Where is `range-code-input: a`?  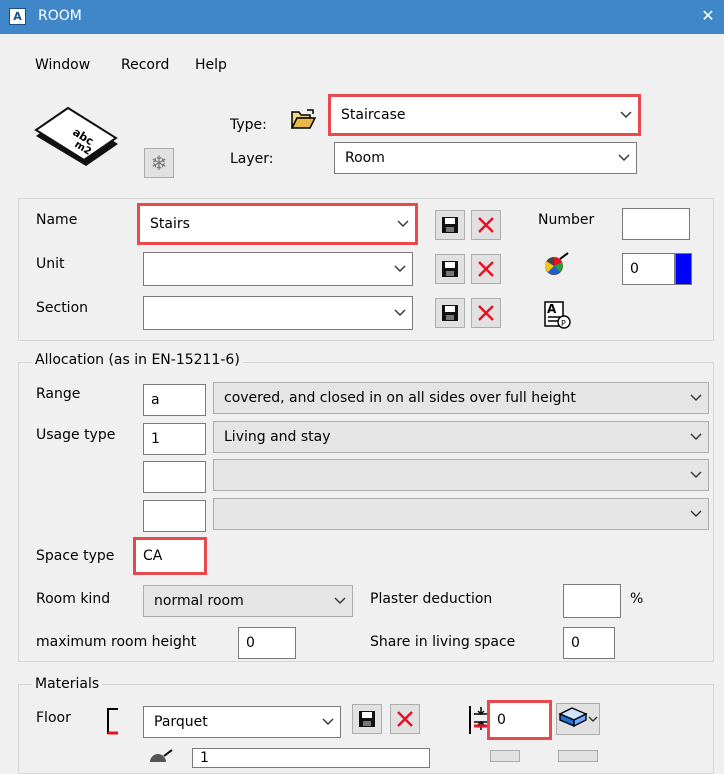 range-code-input: a is located at coordinates (174, 400).